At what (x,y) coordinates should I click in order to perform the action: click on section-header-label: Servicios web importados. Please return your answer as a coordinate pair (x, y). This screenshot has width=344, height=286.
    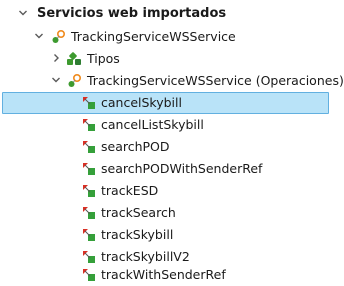
    Looking at the image, I should click on (132, 13).